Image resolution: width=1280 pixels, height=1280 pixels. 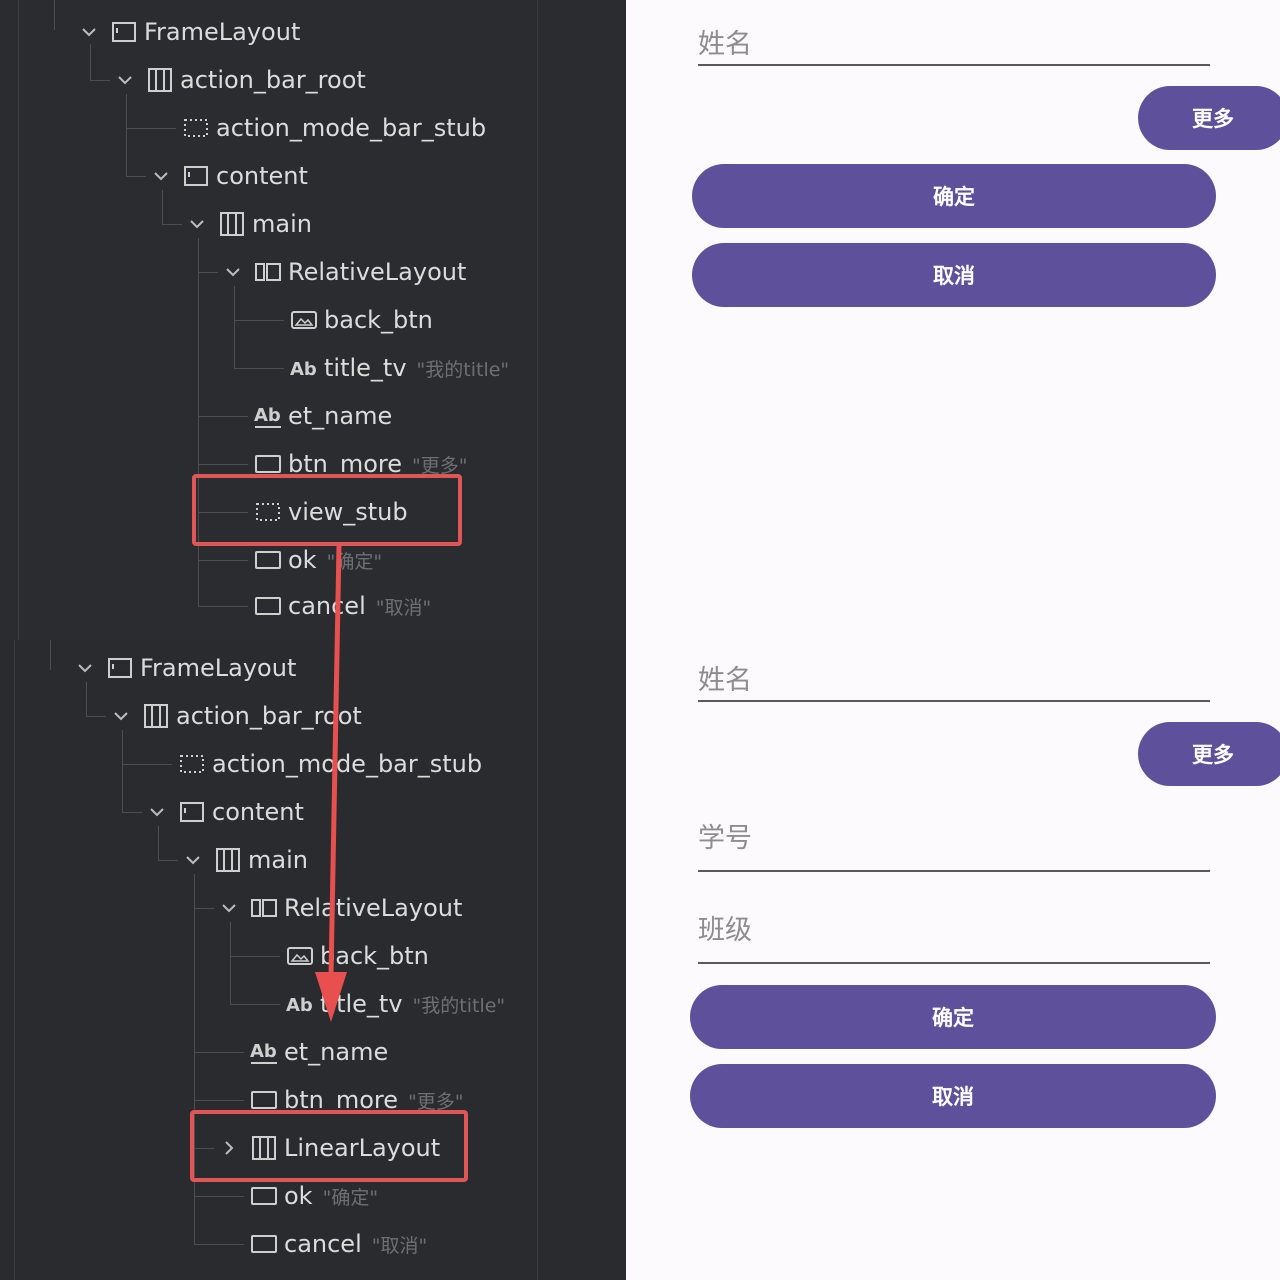 I want to click on tree-node-label: RelativeLayout, so click(x=373, y=908).